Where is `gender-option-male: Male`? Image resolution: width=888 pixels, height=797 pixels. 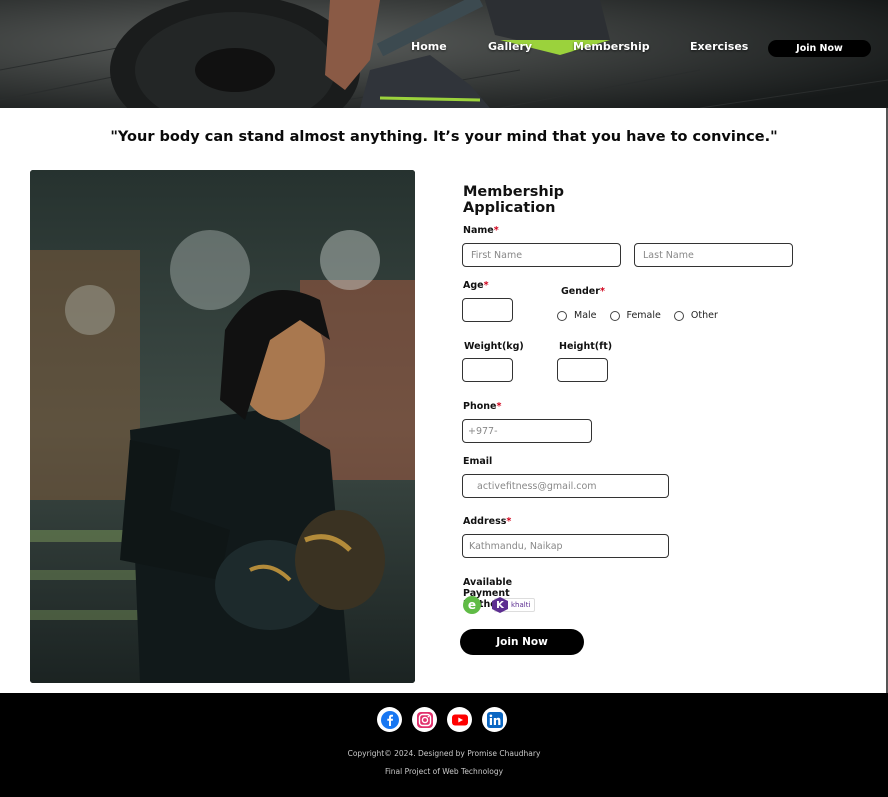 gender-option-male: Male is located at coordinates (577, 315).